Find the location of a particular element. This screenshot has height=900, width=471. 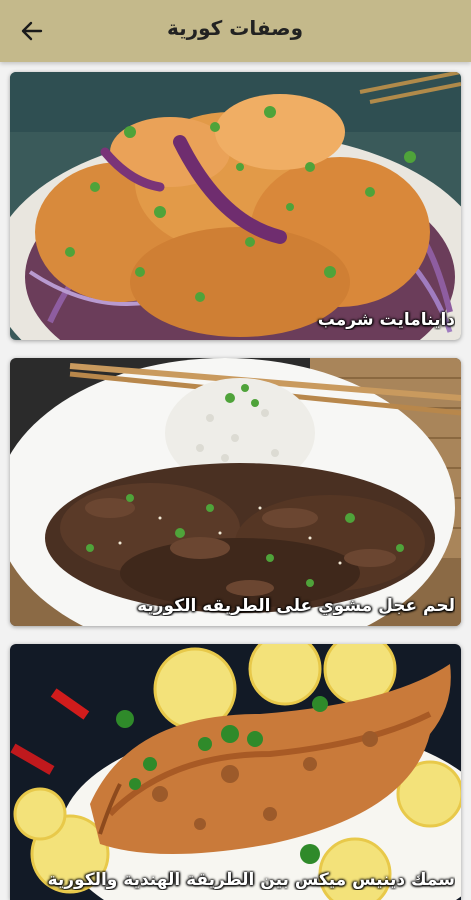

app-bar: وصفات كورية is located at coordinates (235, 31).